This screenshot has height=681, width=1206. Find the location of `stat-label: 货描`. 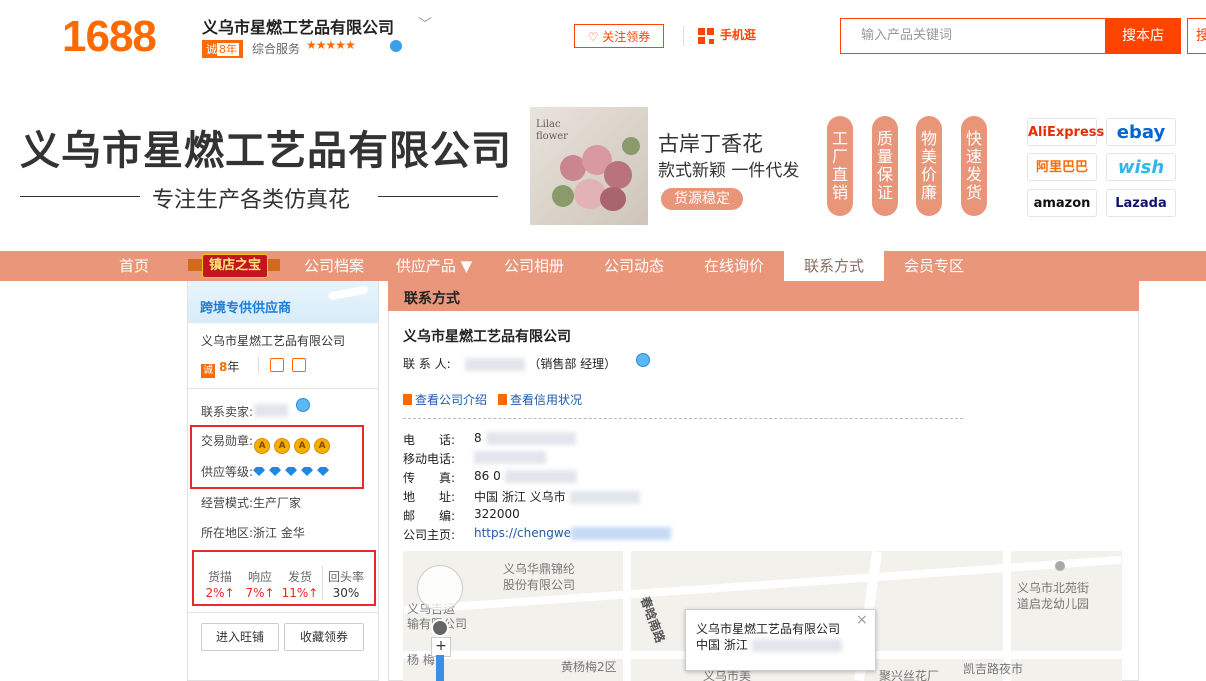

stat-label: 货描 is located at coordinates (219, 577).